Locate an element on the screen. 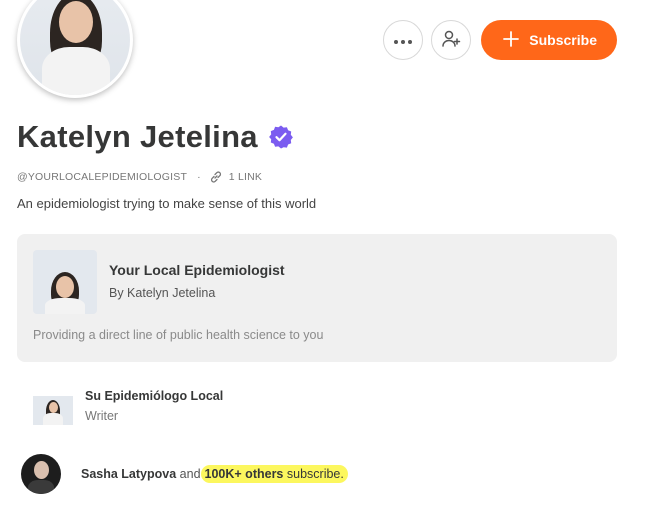  profile-avatar is located at coordinates (75, 49).